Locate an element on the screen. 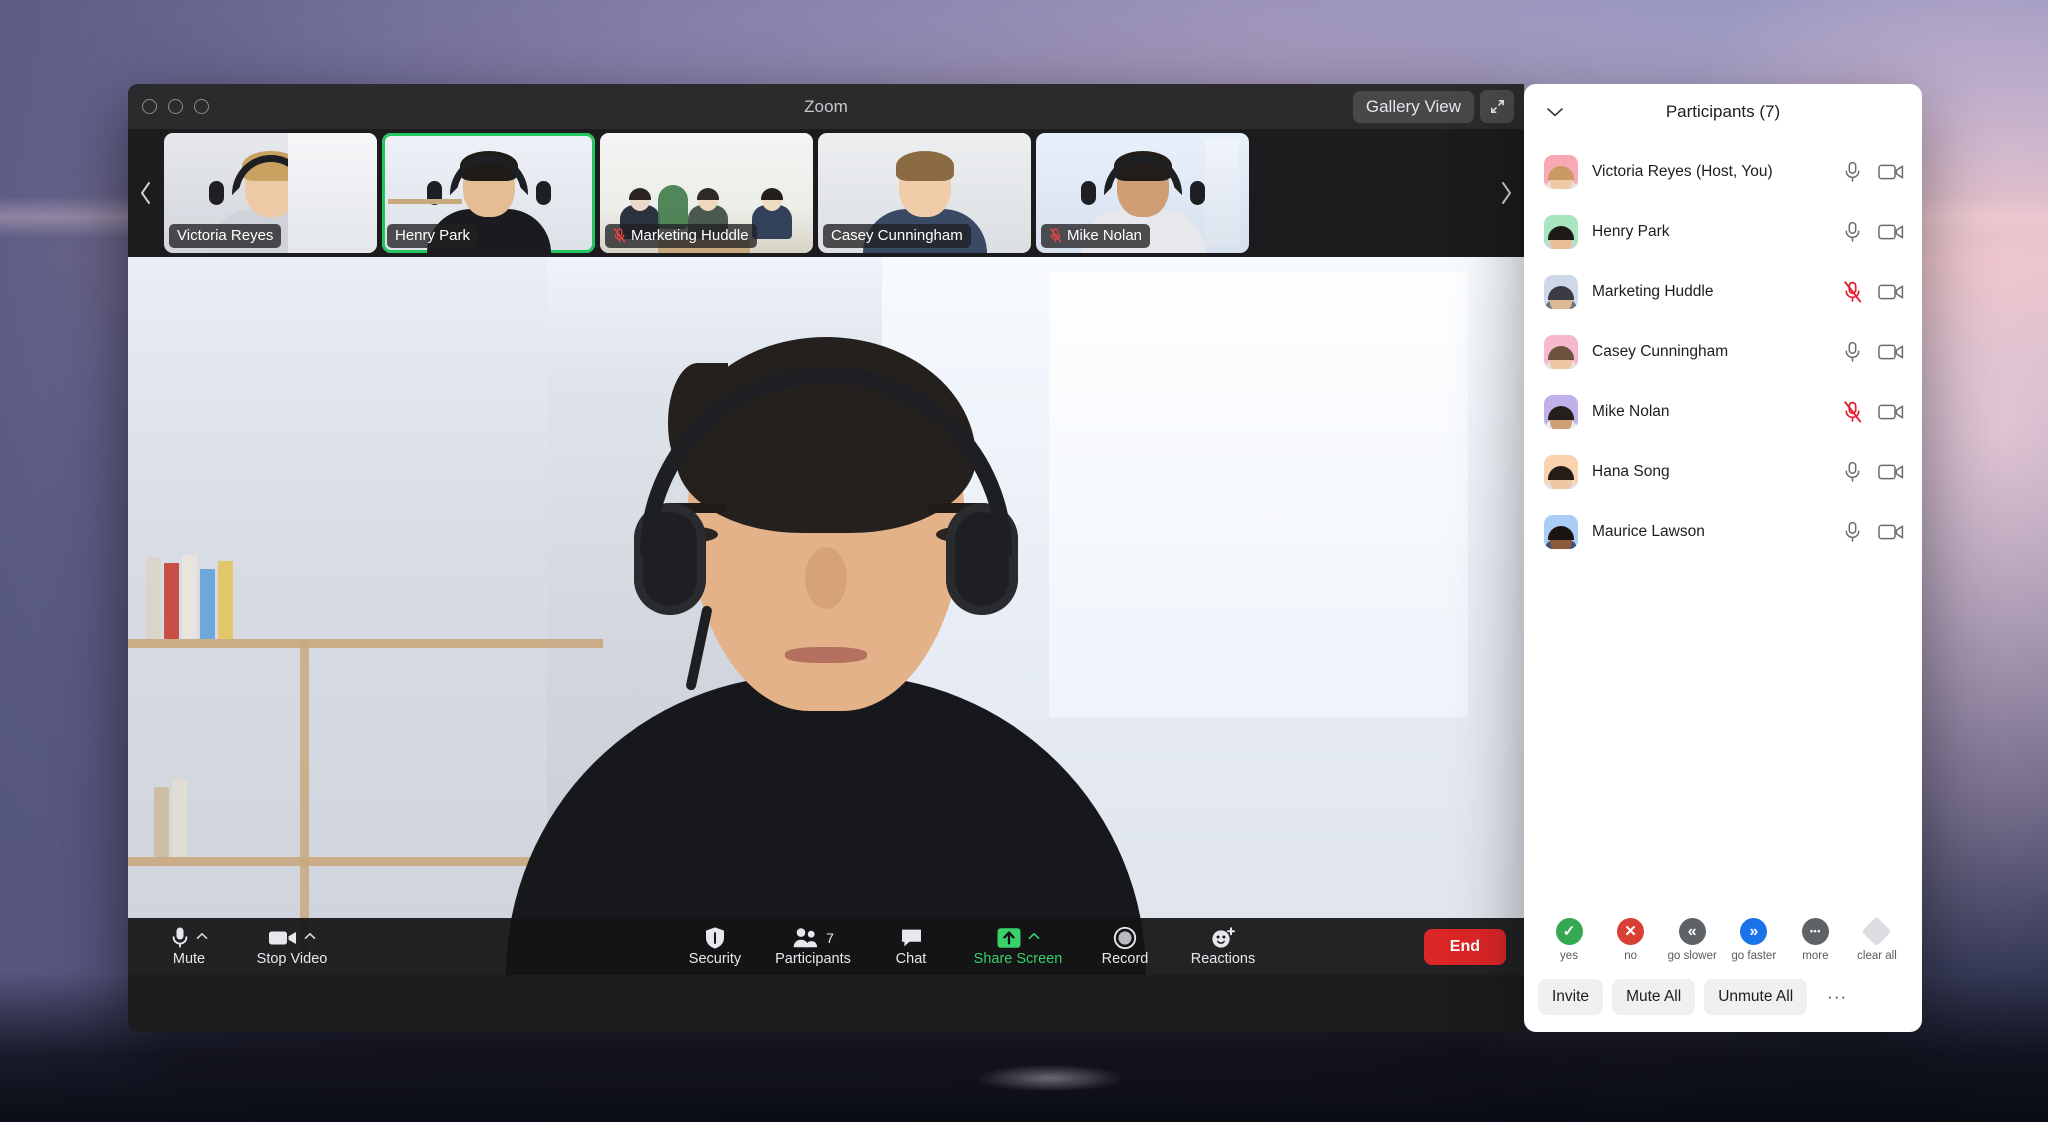  reaction-button: ••• more is located at coordinates (1815, 940).